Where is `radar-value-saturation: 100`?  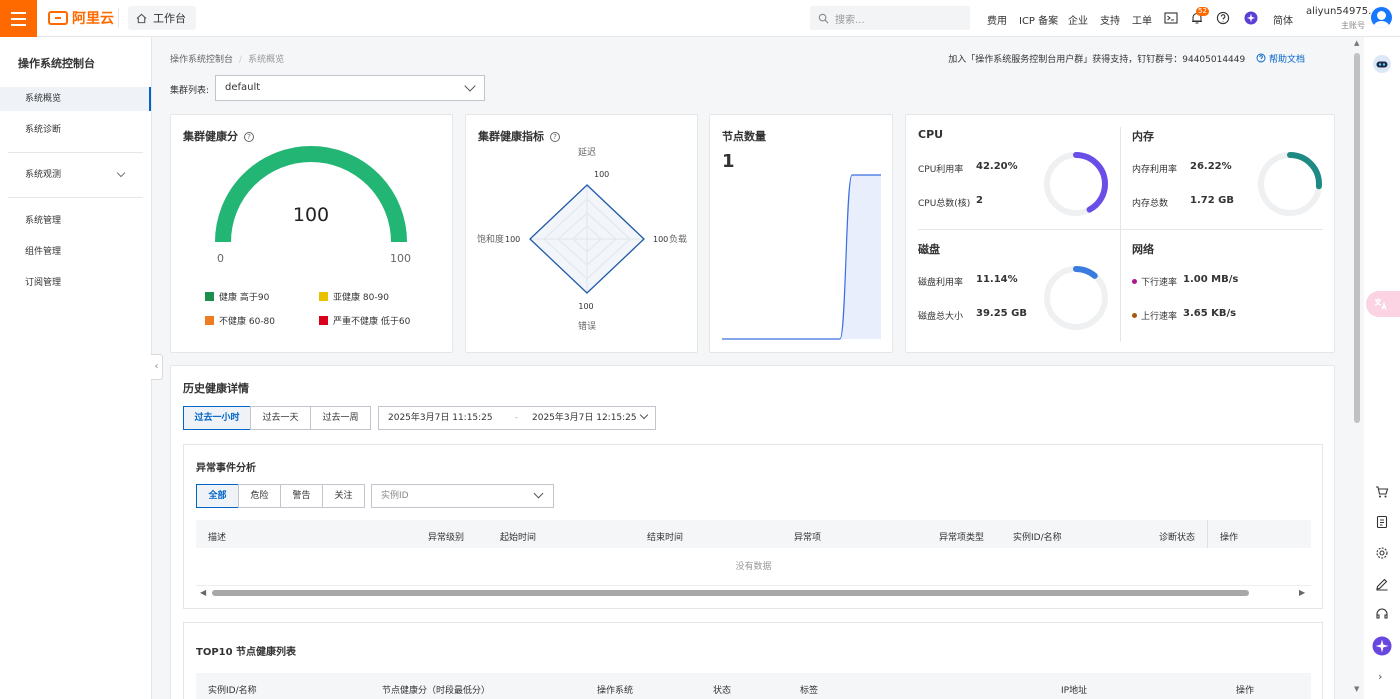
radar-value-saturation: 100 is located at coordinates (512, 239).